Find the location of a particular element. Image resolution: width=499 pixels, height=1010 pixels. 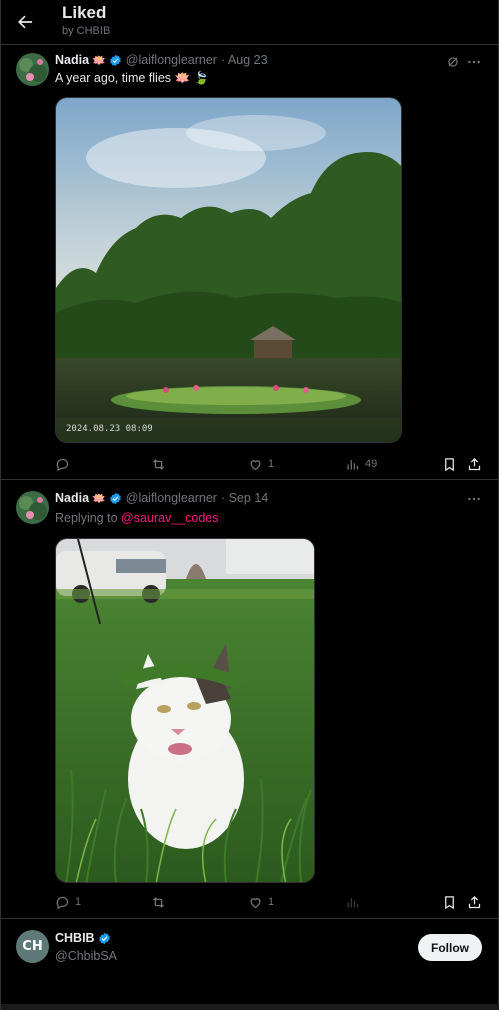

views-button is located at coordinates (355, 902).